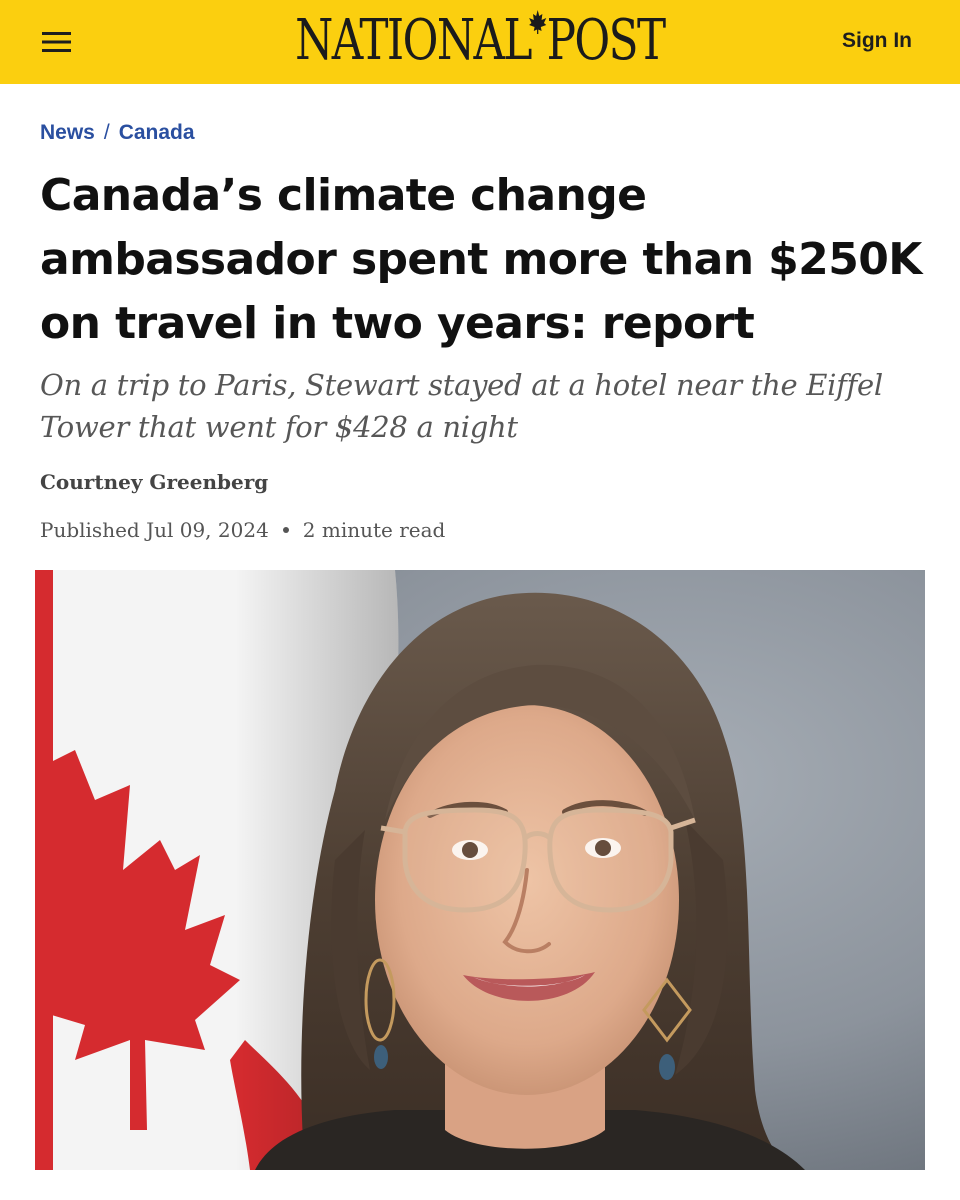 The width and height of the screenshot is (960, 1200). What do you see at coordinates (285, 530) in the screenshot?
I see `meta-separator-dot` at bounding box center [285, 530].